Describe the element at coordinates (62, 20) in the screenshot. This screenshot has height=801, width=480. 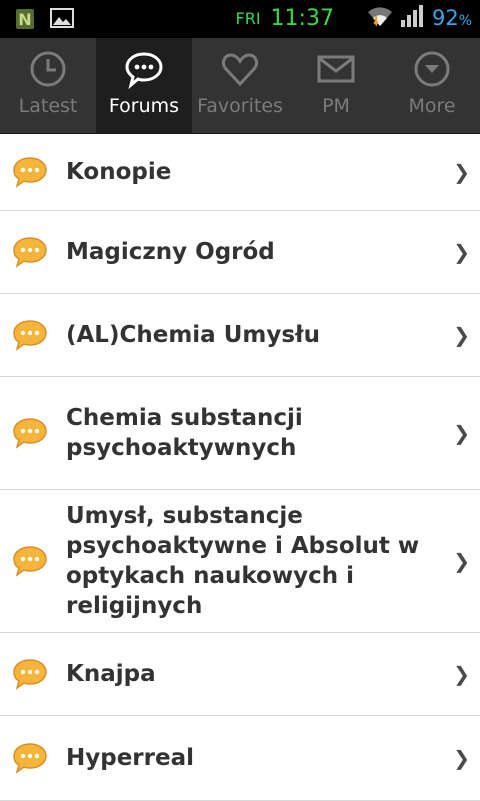
I see `image-icon` at that location.